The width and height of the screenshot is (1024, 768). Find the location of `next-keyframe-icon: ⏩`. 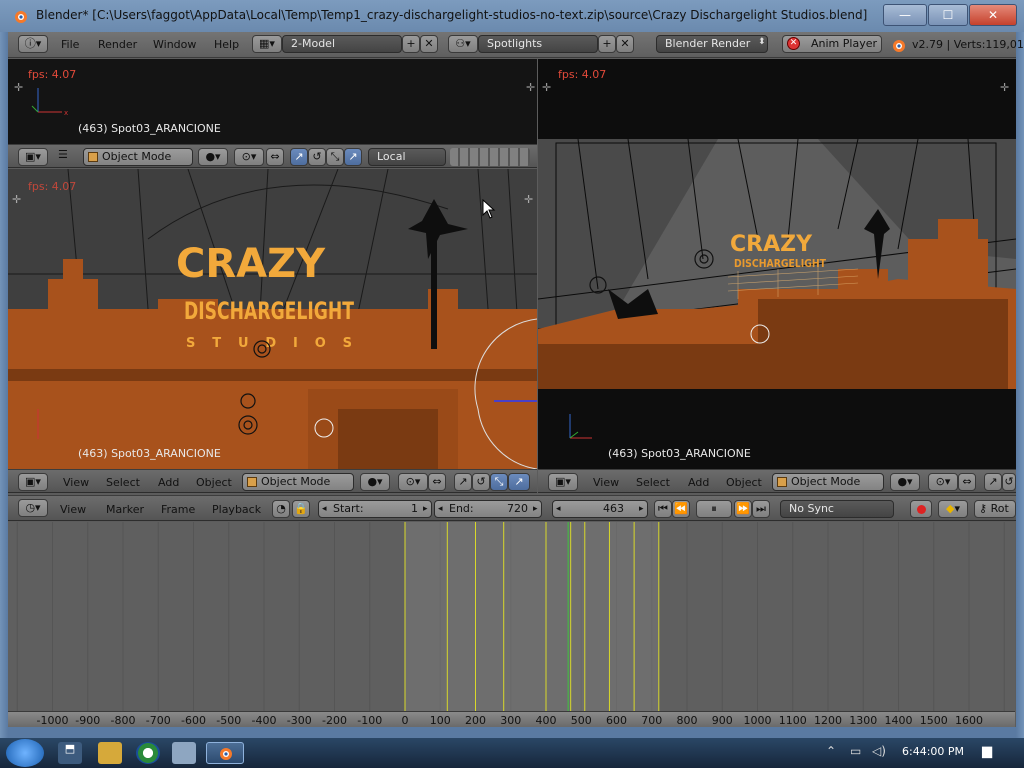

next-keyframe-icon: ⏩ is located at coordinates (743, 509).